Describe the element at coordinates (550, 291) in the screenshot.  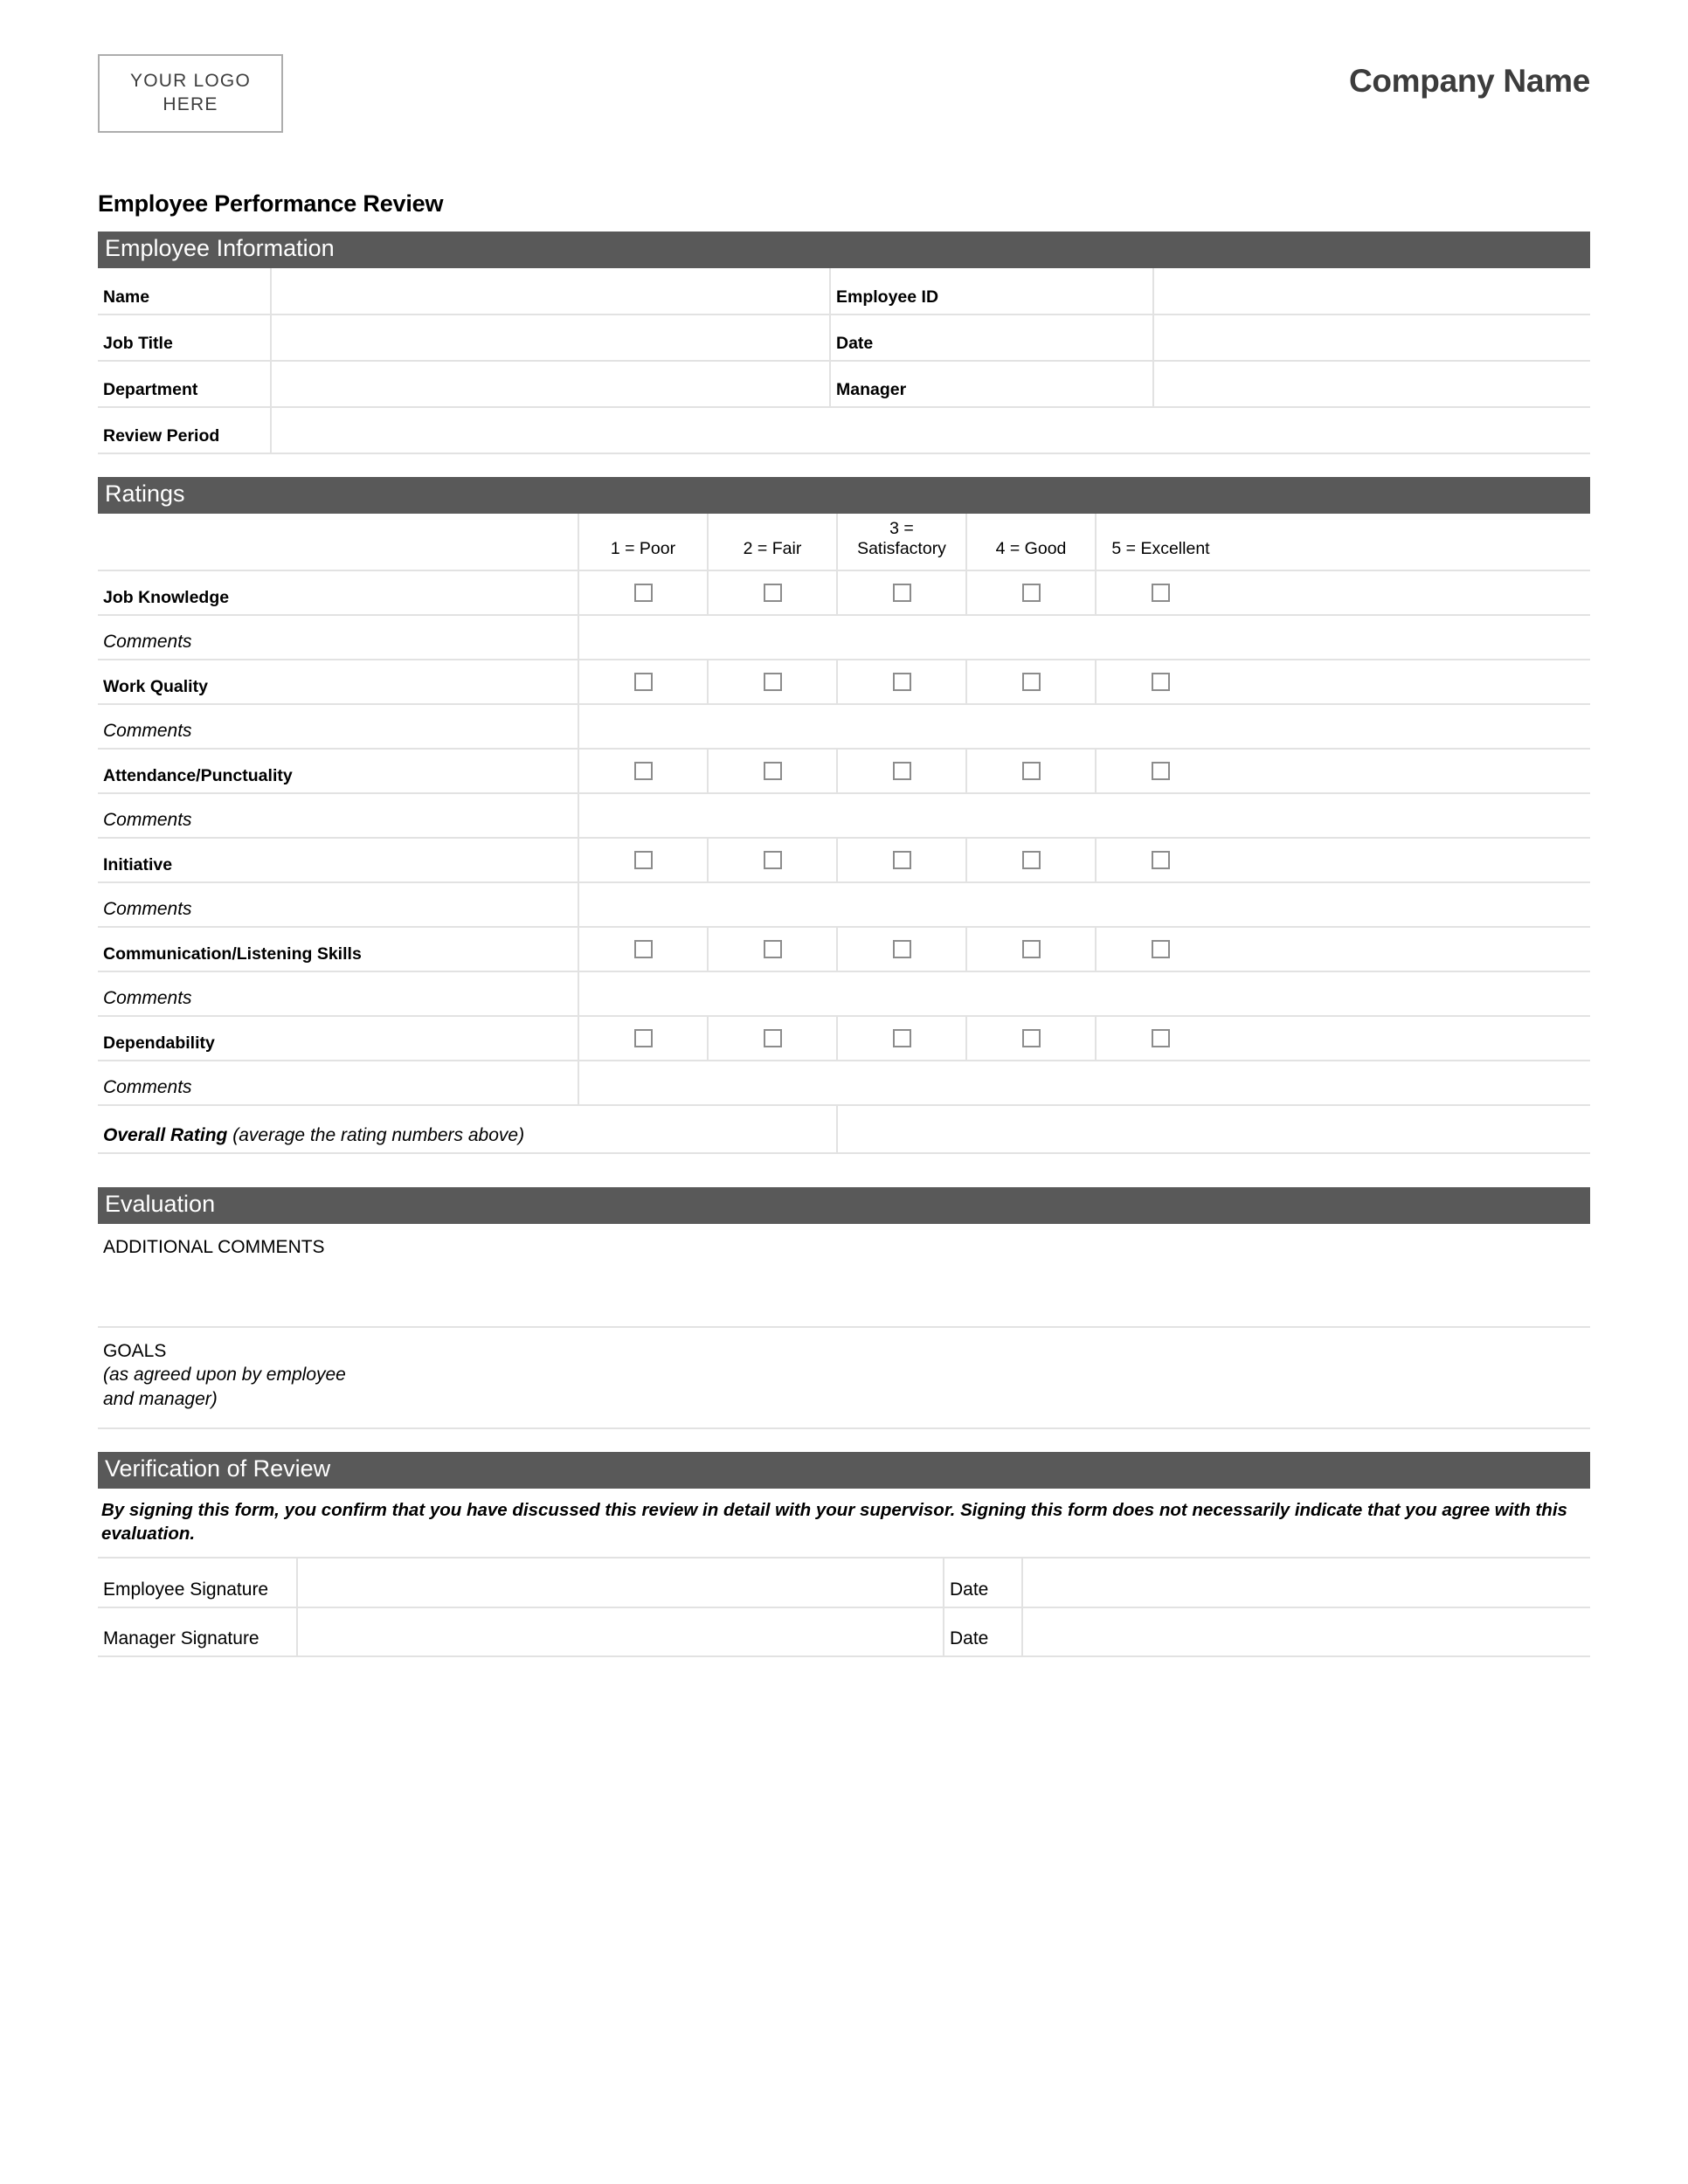
I see `field-name` at that location.